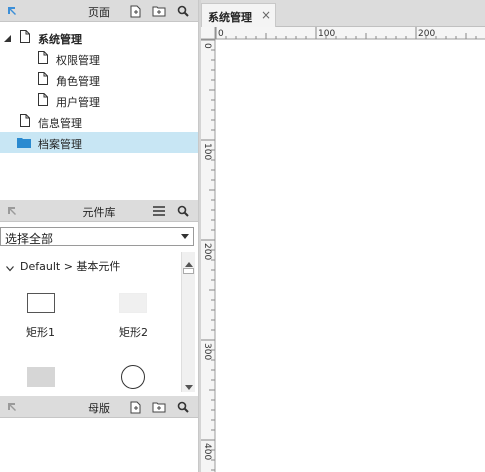  Describe the element at coordinates (10, 268) in the screenshot. I see `collapse-chevron-icon` at that location.